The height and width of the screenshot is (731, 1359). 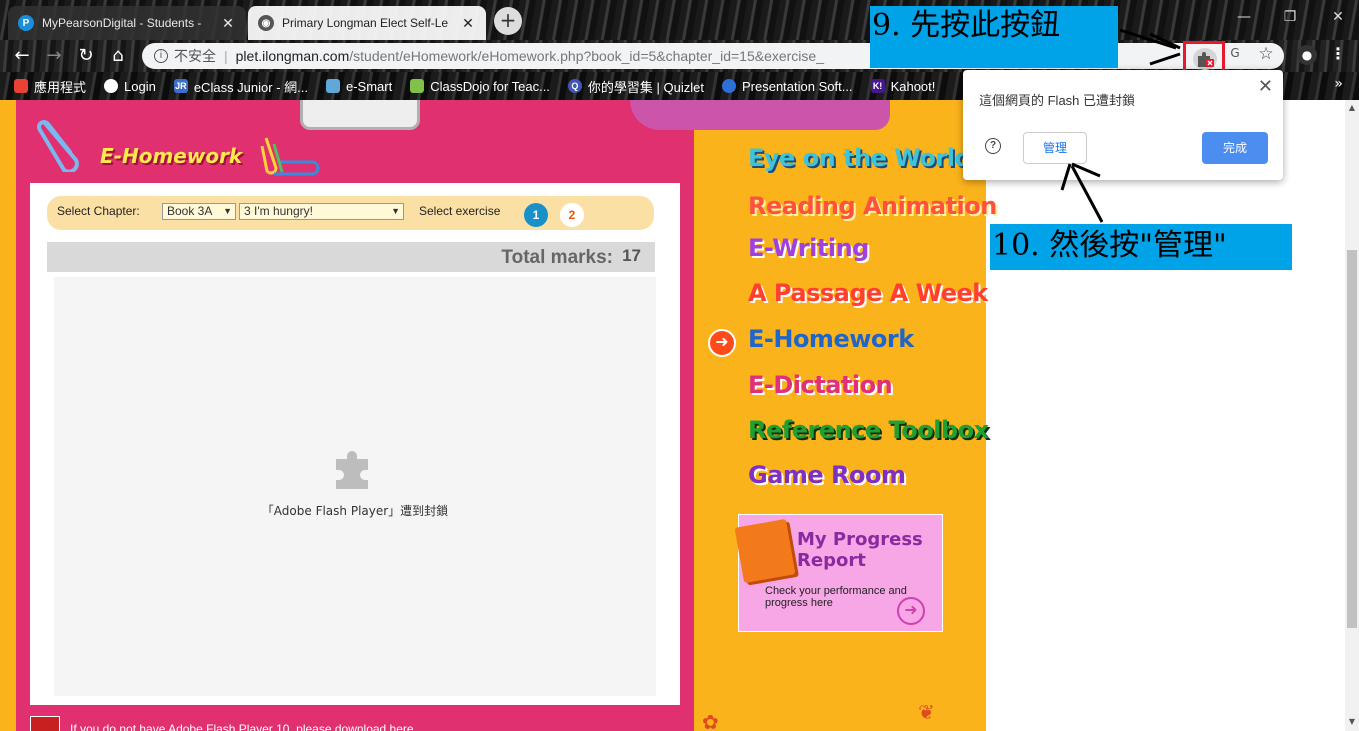 I want to click on done-button: 完成, so click(x=1235, y=148).